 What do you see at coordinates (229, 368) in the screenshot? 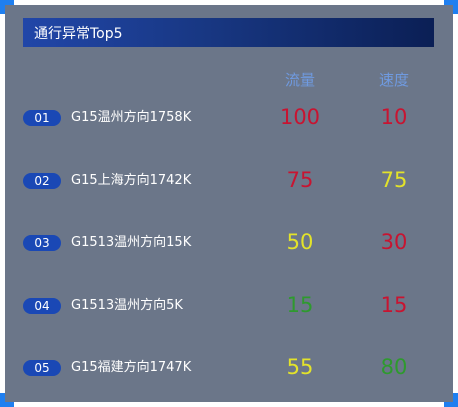
I see `list-item: 05 G15福建方向1747K 55 80` at bounding box center [229, 368].